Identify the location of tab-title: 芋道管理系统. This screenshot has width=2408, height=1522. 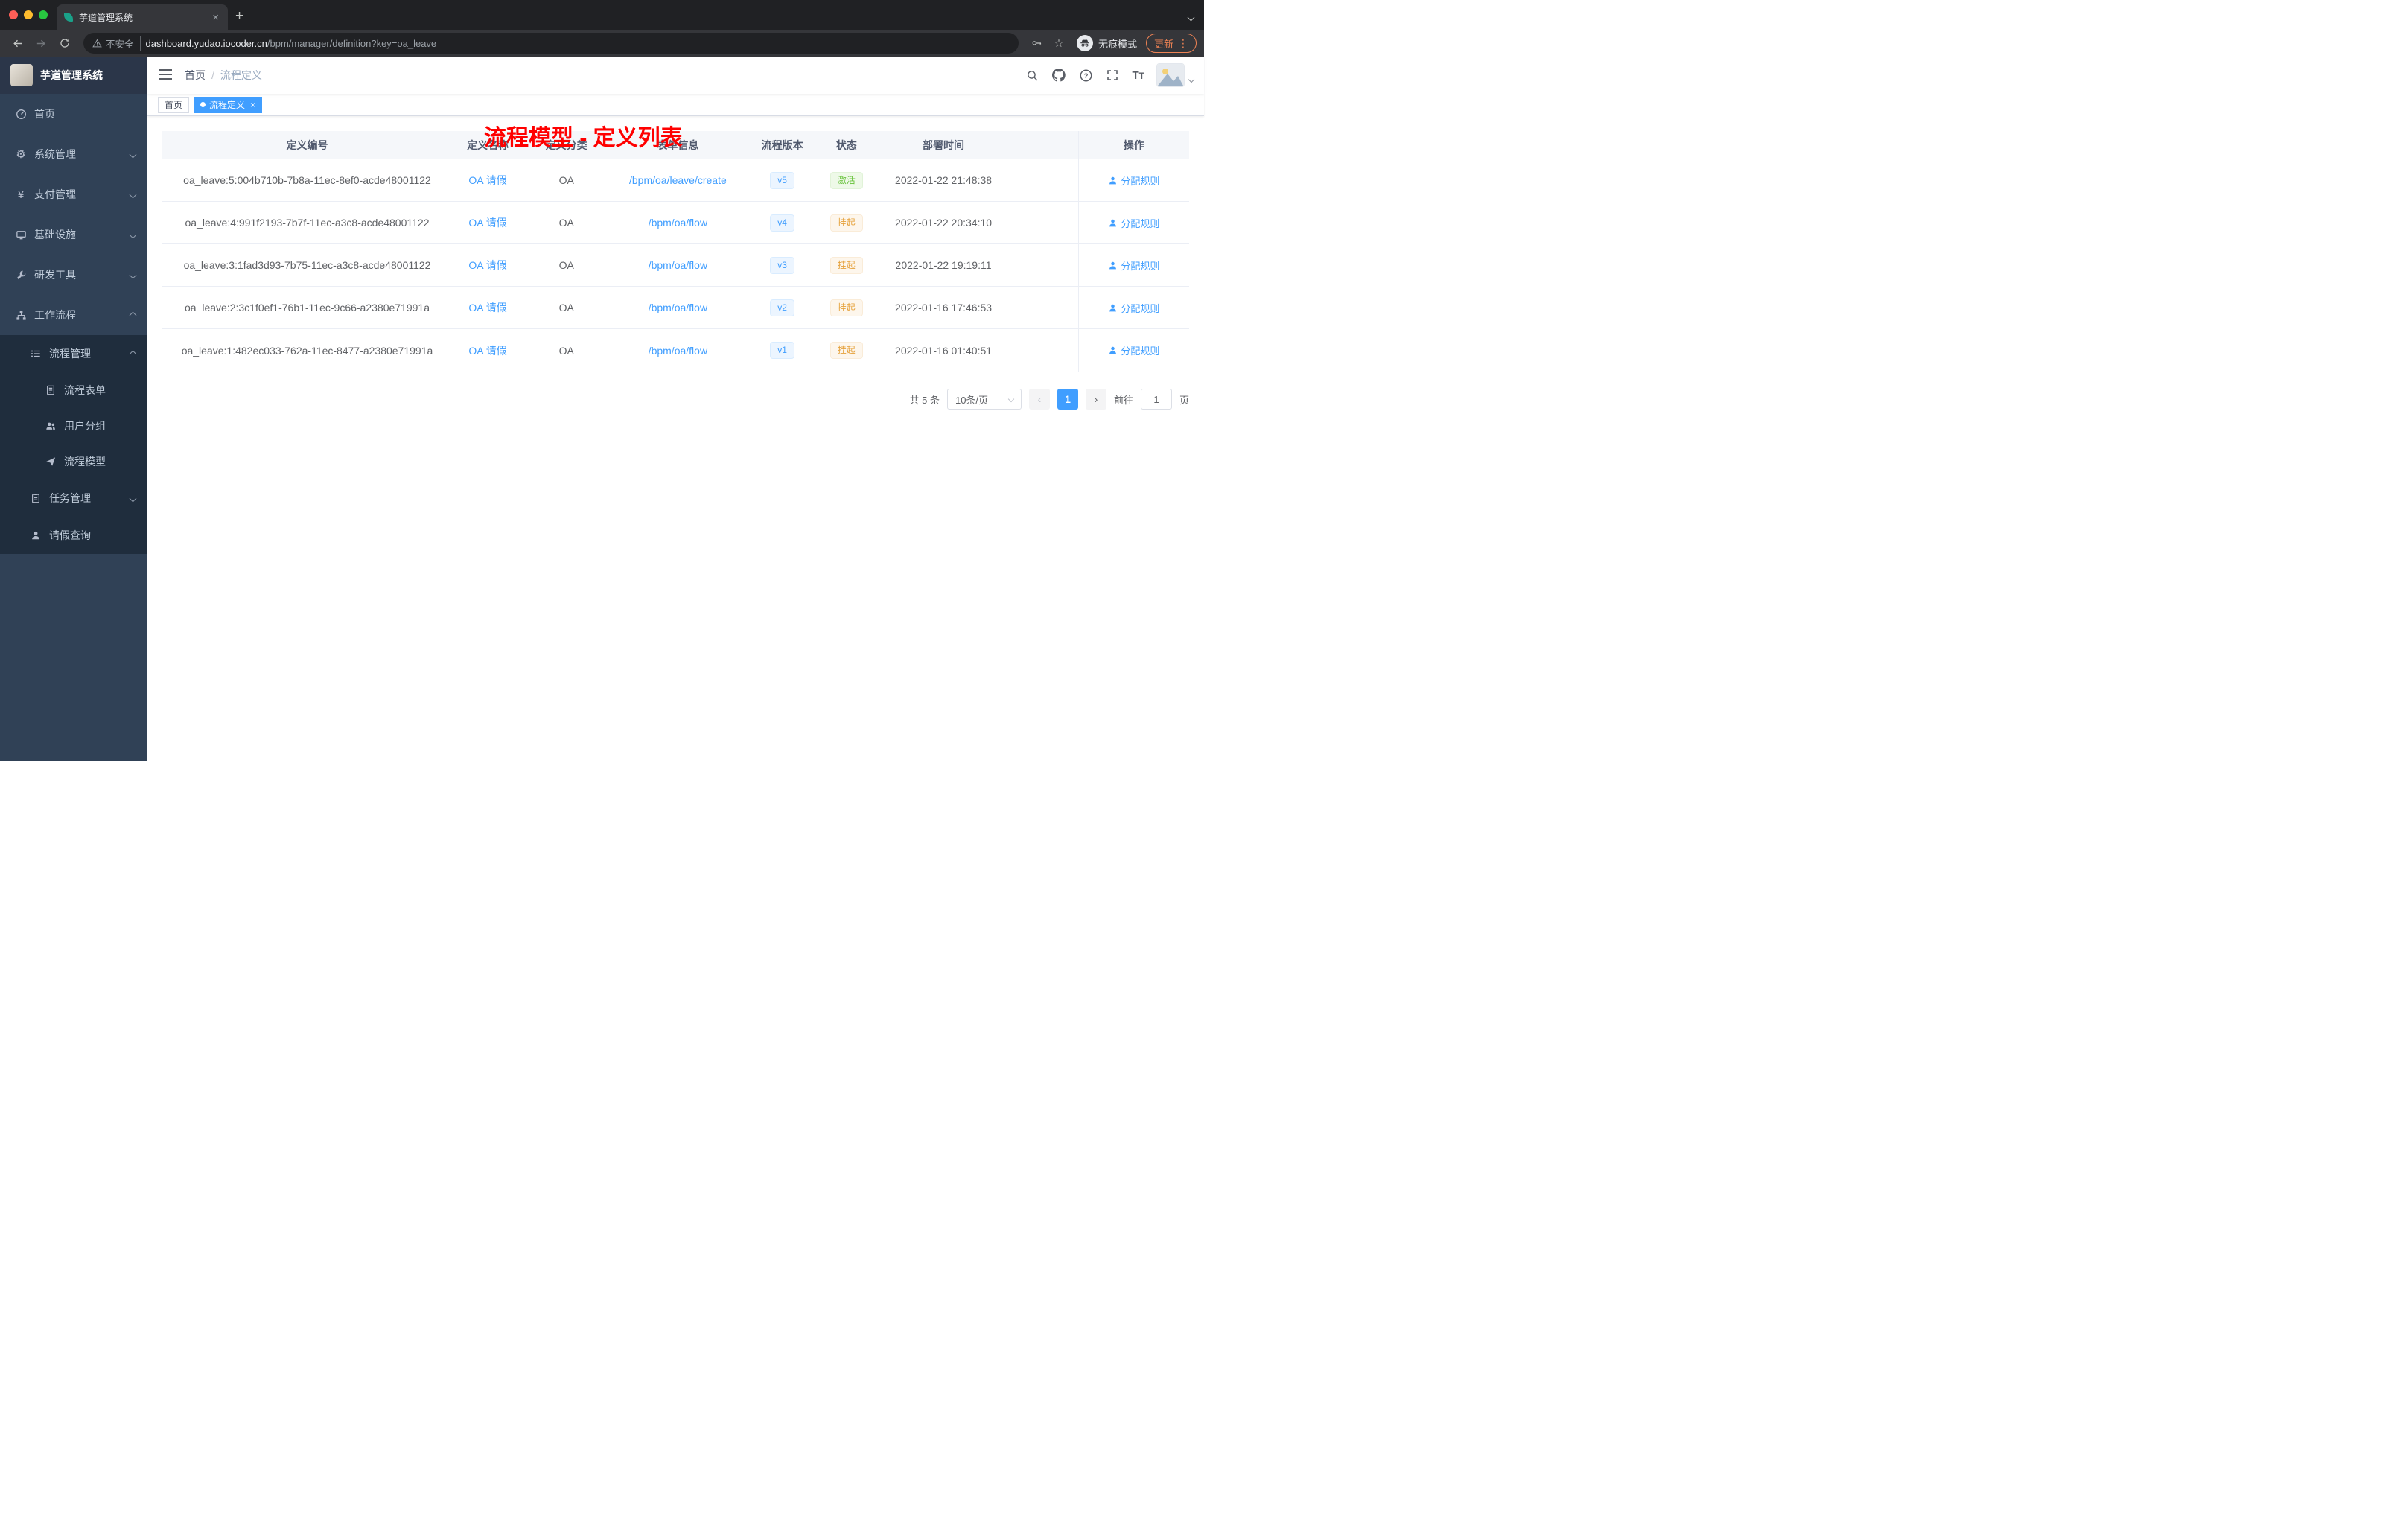
(106, 17).